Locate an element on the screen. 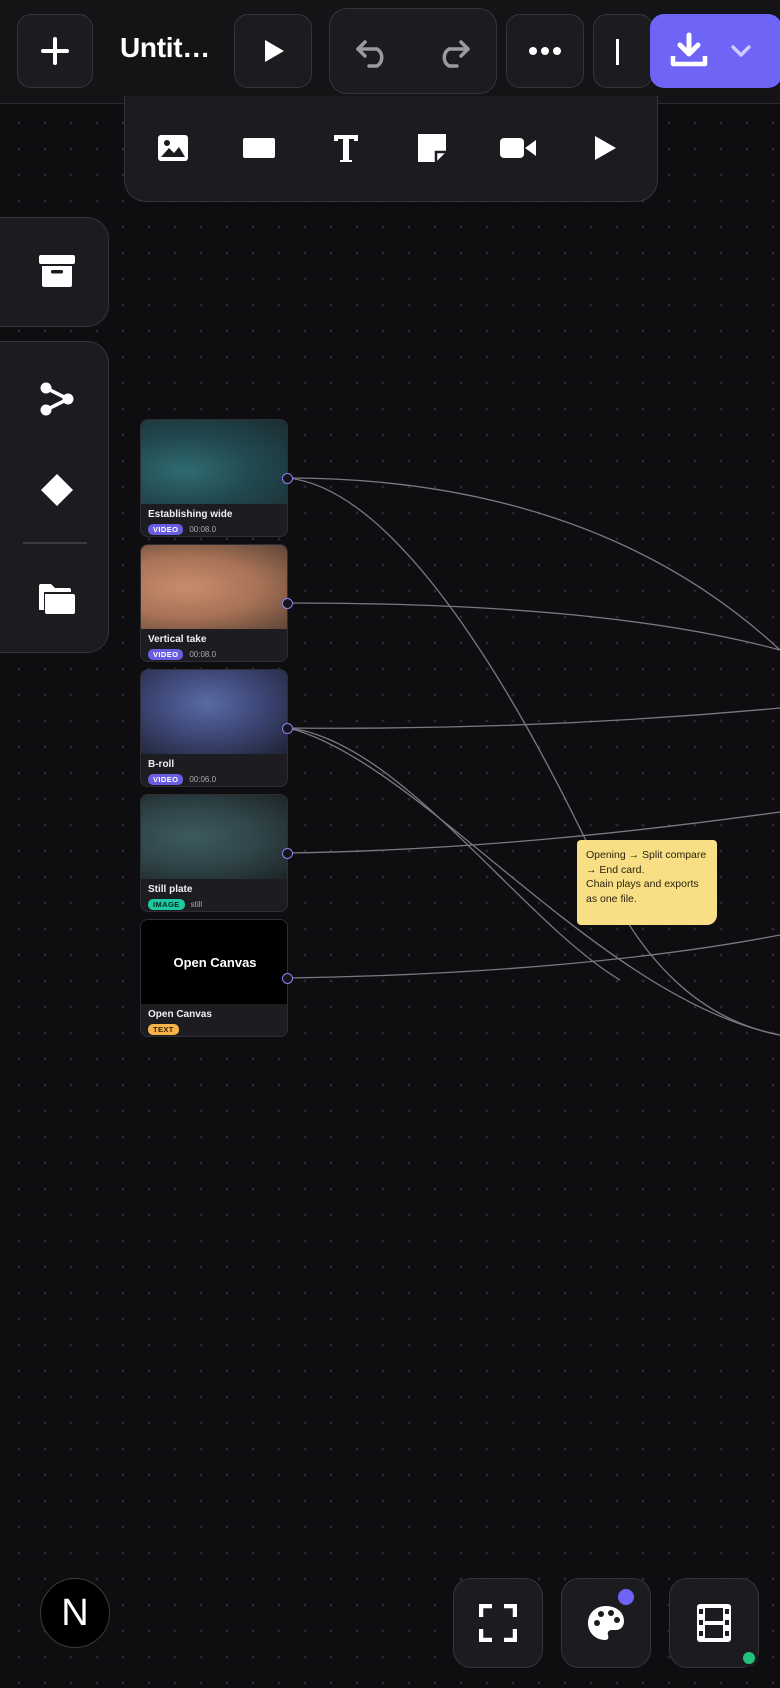 Image resolution: width=780 pixels, height=1688 pixels. more-icon is located at coordinates (545, 51).